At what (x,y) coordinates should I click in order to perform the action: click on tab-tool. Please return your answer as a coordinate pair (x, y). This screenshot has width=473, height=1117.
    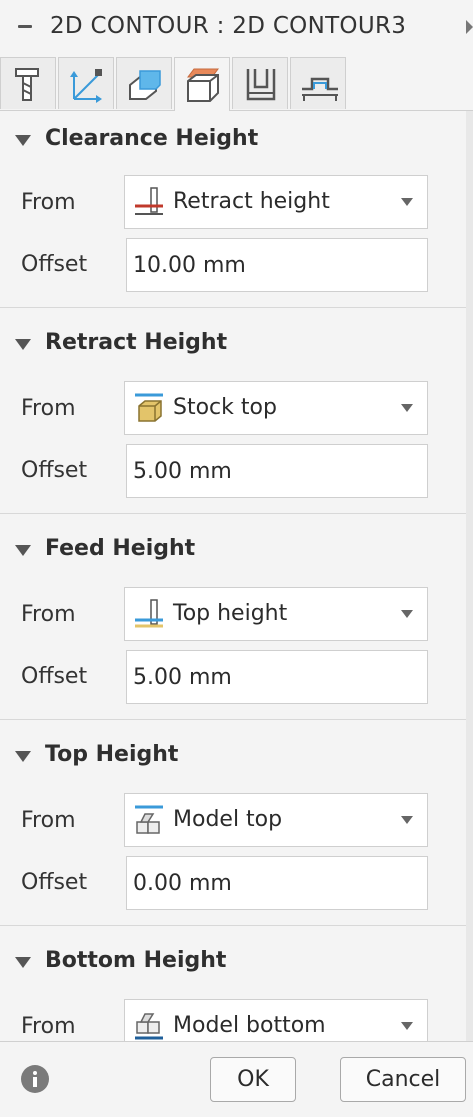
    Looking at the image, I should click on (28, 83).